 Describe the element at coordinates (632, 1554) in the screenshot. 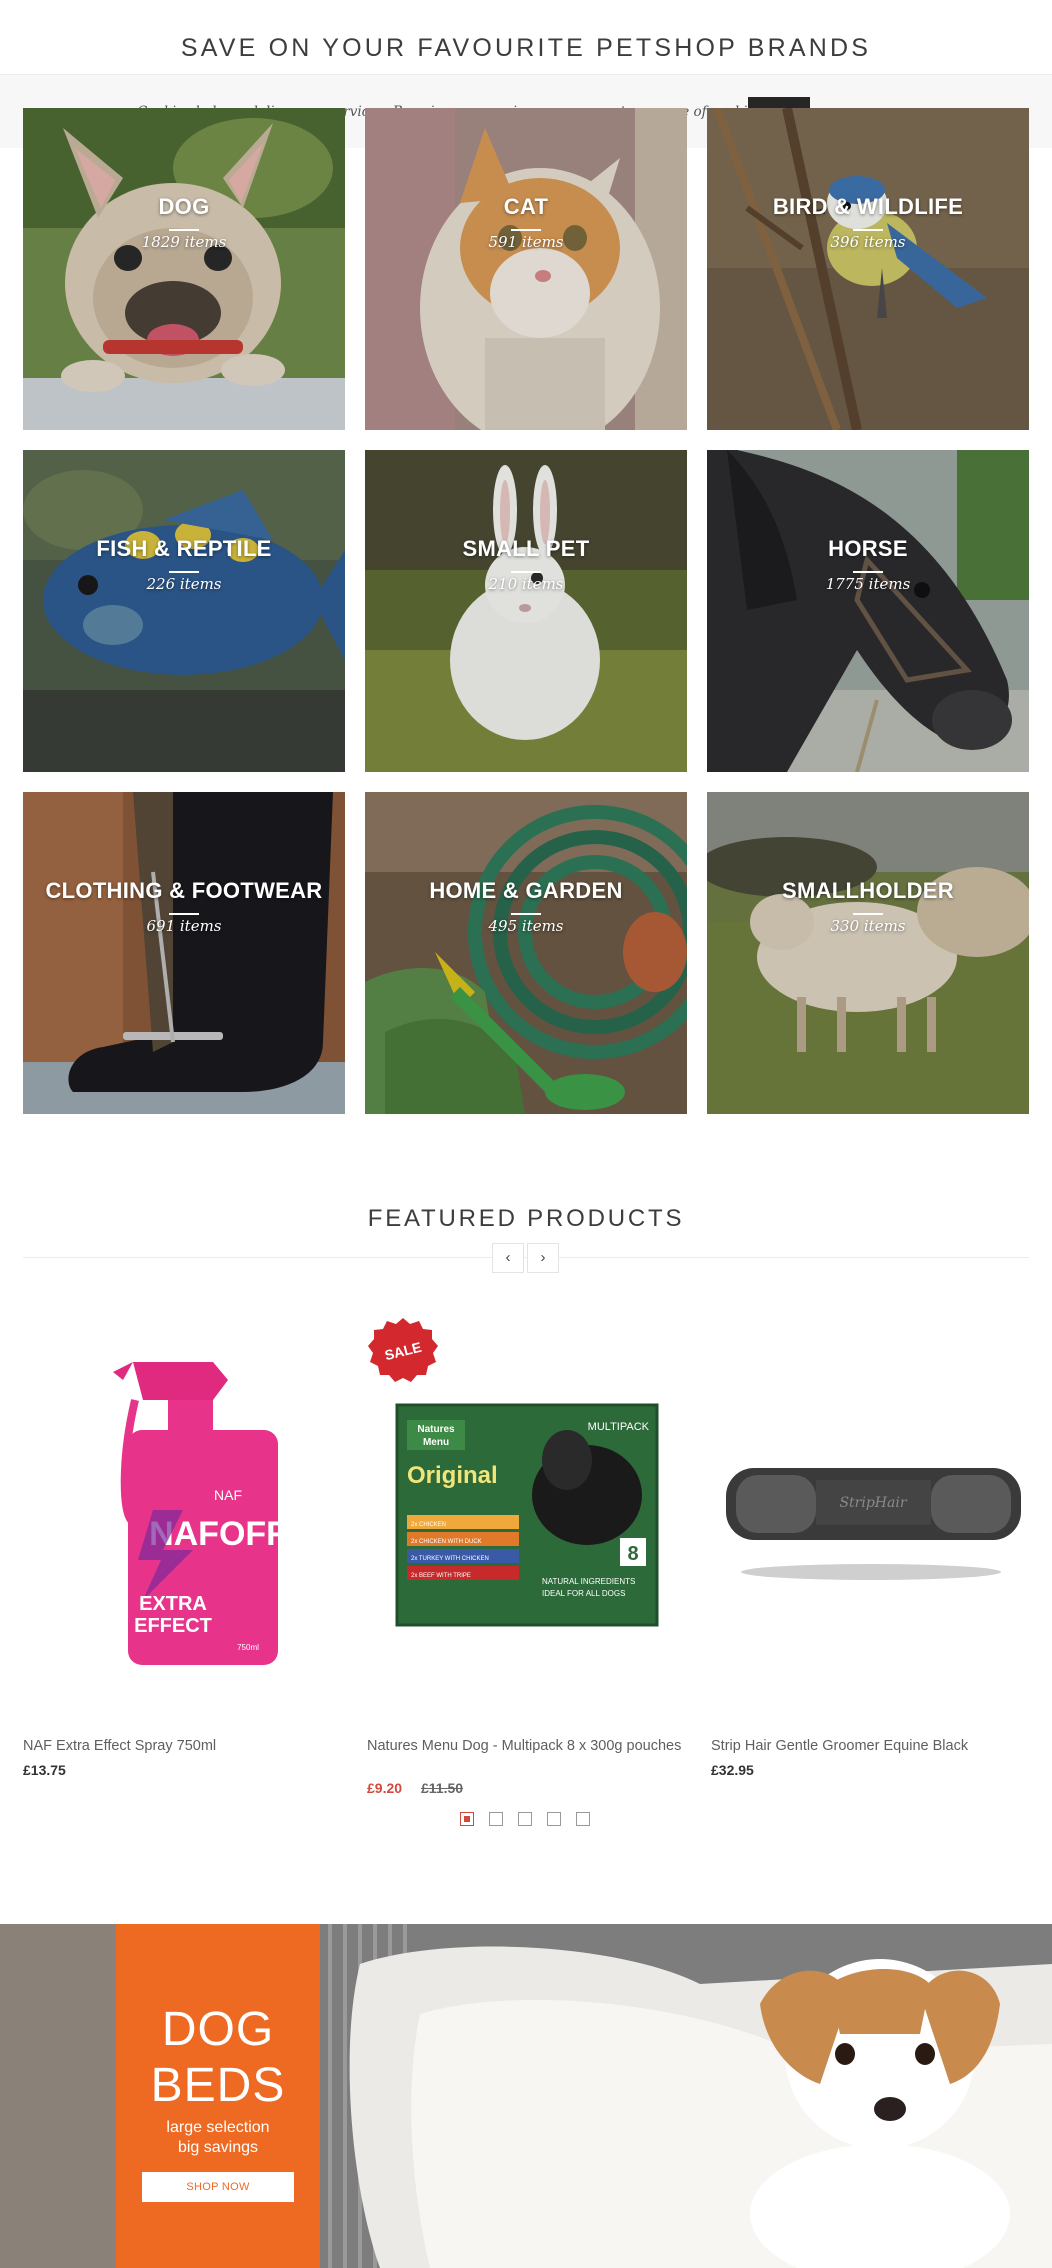

I see `svg-text: 8` at that location.